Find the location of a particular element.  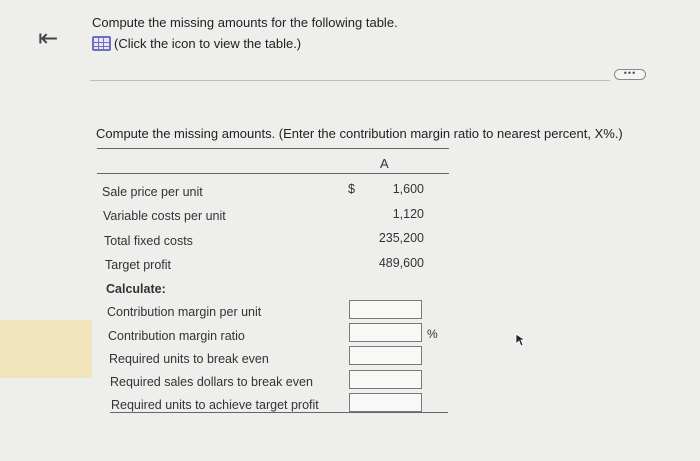

view-table-link: (Click the icon to view the table.) is located at coordinates (245, 43).